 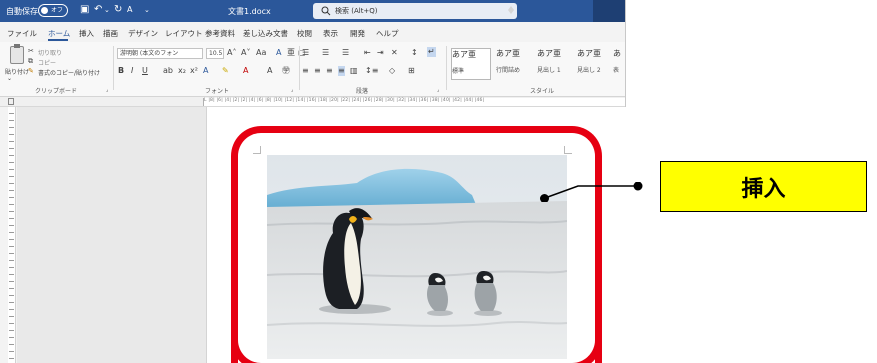 I want to click on style-name: 見出し 1, so click(x=549, y=70).